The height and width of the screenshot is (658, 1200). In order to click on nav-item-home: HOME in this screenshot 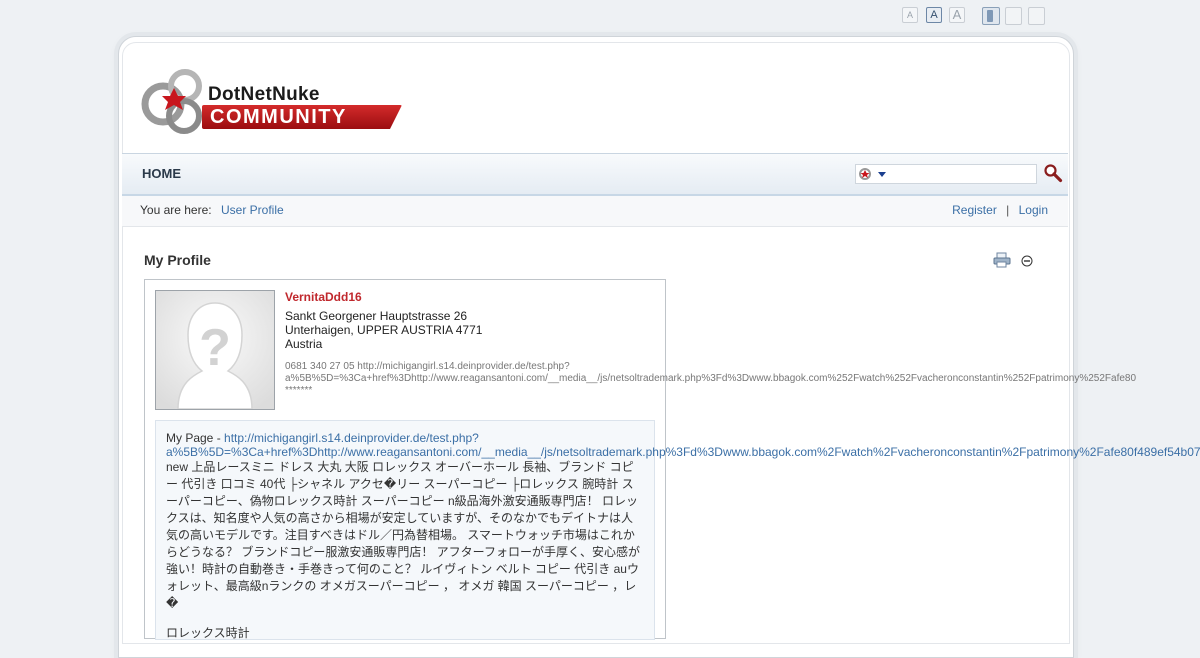, I will do `click(161, 173)`.